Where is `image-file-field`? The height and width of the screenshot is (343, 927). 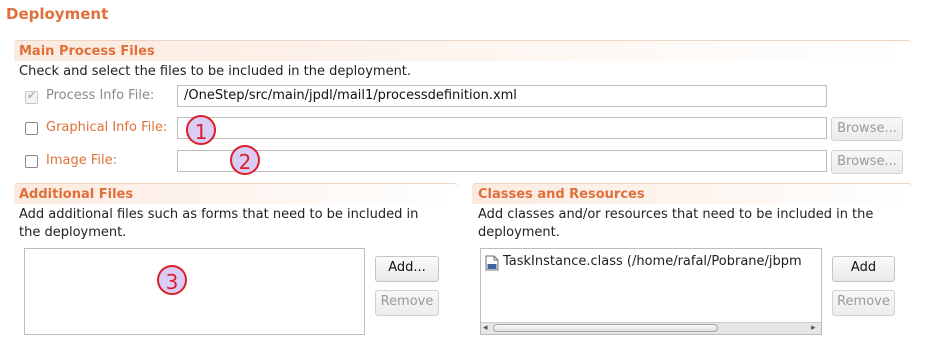
image-file-field is located at coordinates (502, 161).